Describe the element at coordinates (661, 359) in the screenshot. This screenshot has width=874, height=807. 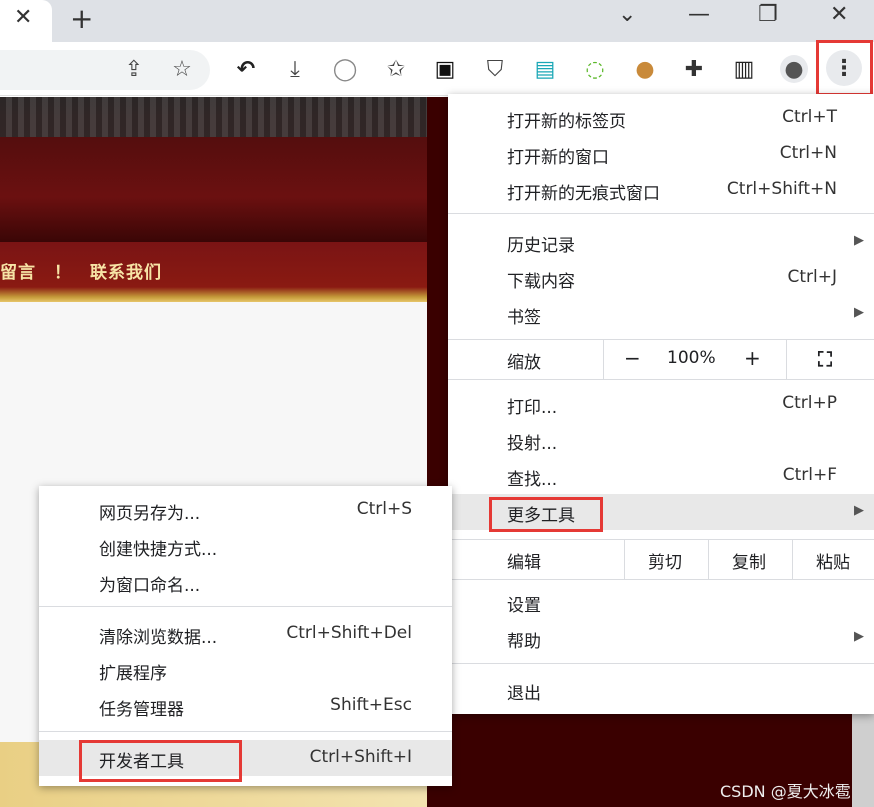
I see `menu-zoom-row: 缩放 − 100% + ⛶` at that location.